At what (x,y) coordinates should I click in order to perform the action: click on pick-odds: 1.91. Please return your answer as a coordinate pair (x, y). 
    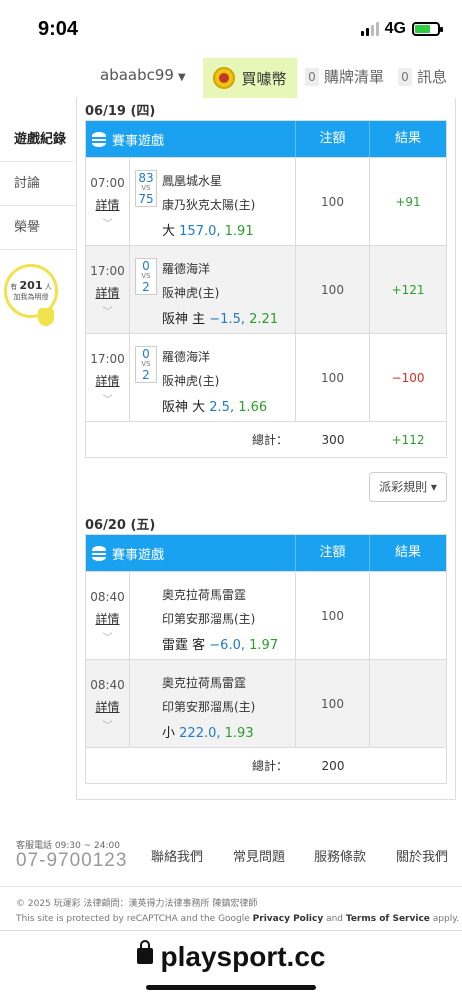
    Looking at the image, I should click on (239, 231).